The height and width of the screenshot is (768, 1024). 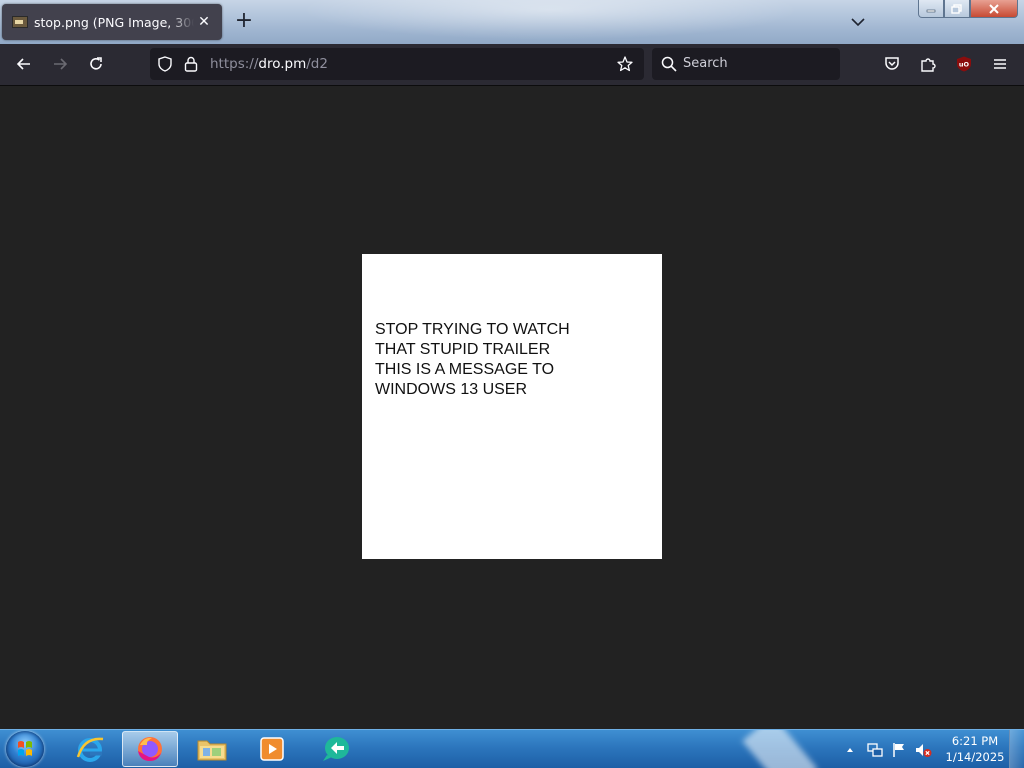 I want to click on network-icon, so click(x=875, y=750).